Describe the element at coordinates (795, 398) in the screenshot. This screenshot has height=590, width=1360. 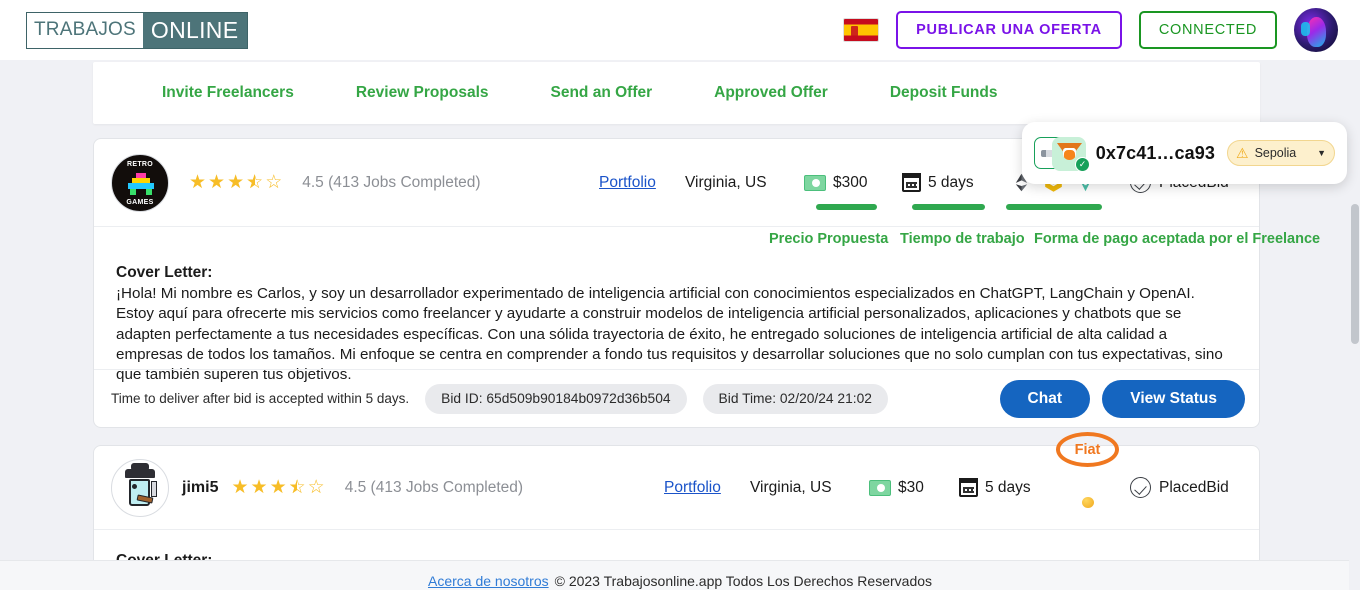
I see `bid-time-badge: Bid Time: 02/20/24 21:02` at that location.